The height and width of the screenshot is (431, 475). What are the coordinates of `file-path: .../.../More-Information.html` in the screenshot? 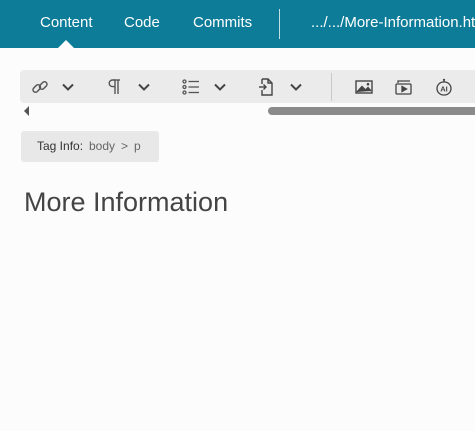 It's located at (393, 23).